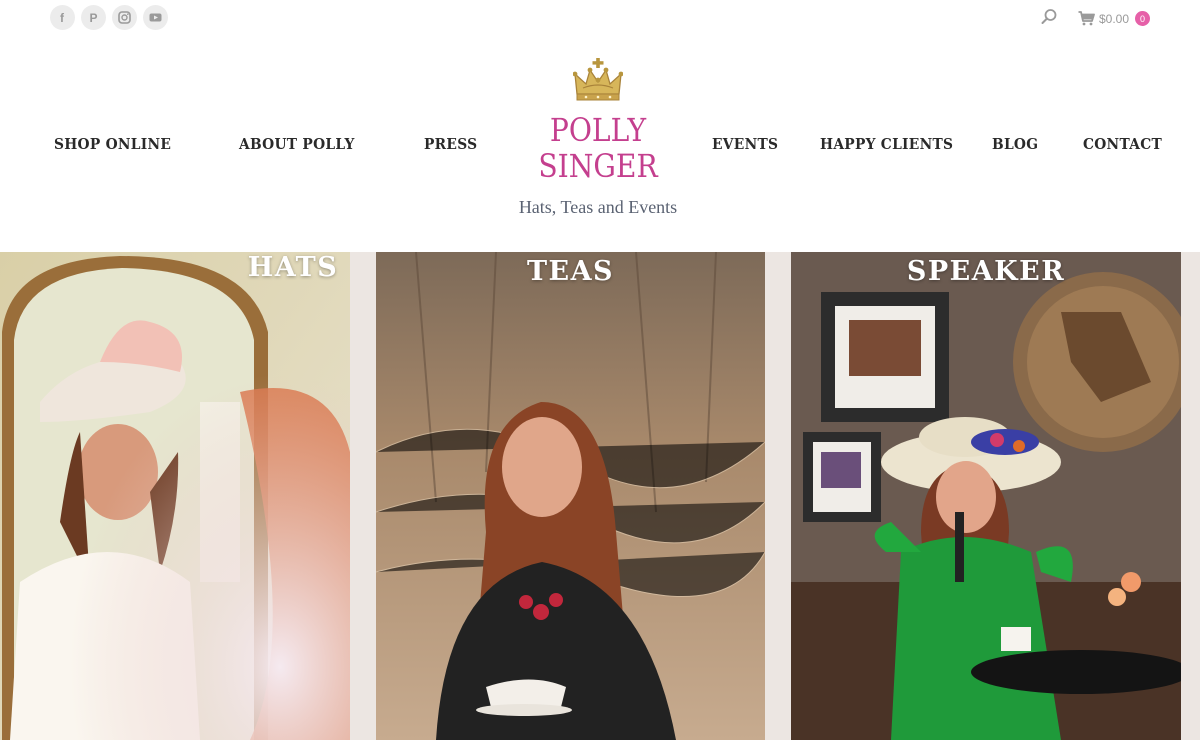 Image resolution: width=1200 pixels, height=740 pixels. I want to click on teas-title: TEAS, so click(570, 271).